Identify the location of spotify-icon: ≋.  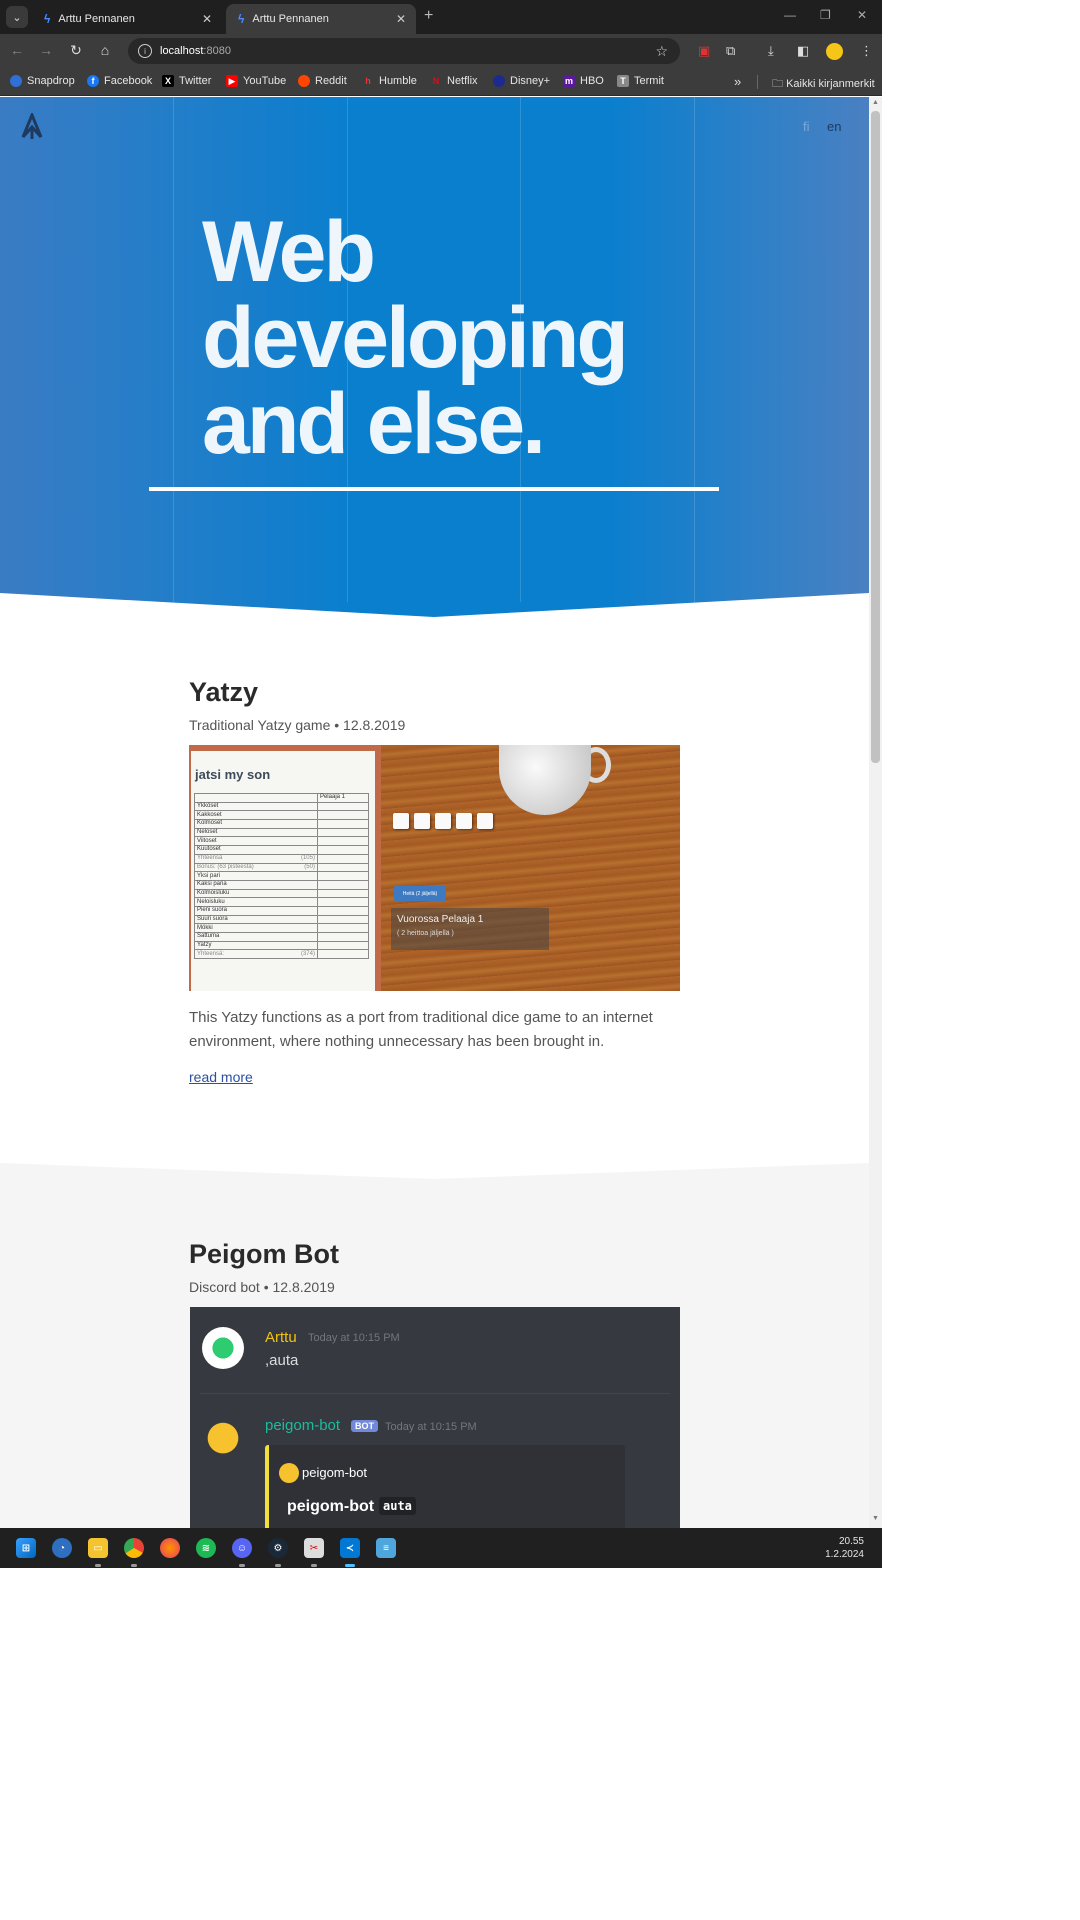
(206, 1548).